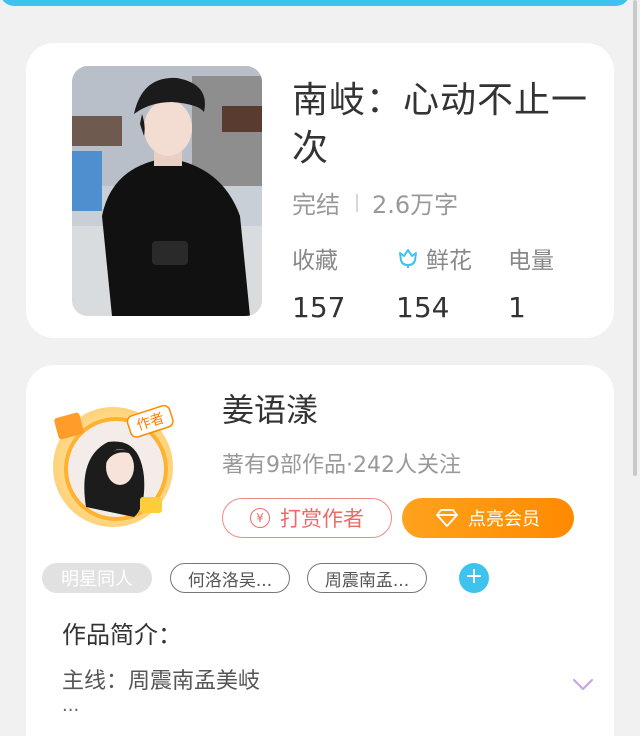  I want to click on intro-heading: 作品简介：, so click(122, 635).